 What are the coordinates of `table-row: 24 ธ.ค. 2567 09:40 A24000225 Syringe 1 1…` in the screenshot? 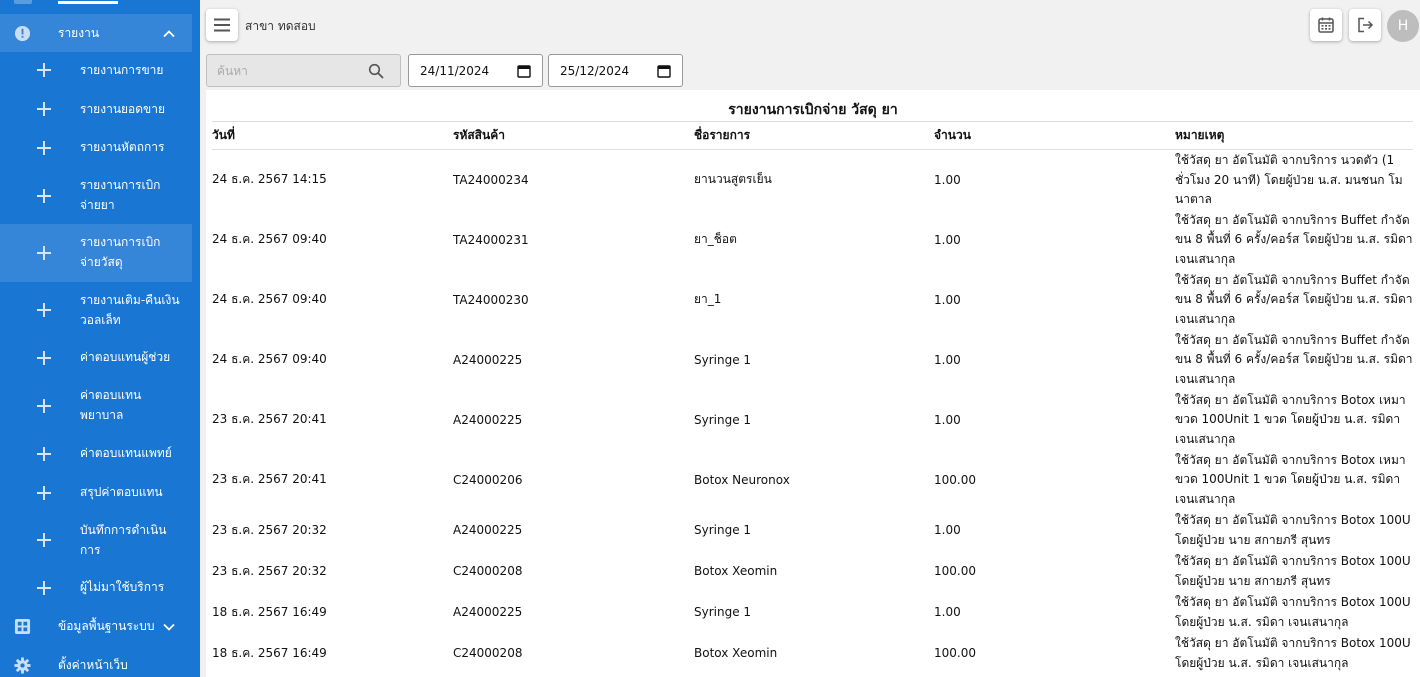 It's located at (812, 360).